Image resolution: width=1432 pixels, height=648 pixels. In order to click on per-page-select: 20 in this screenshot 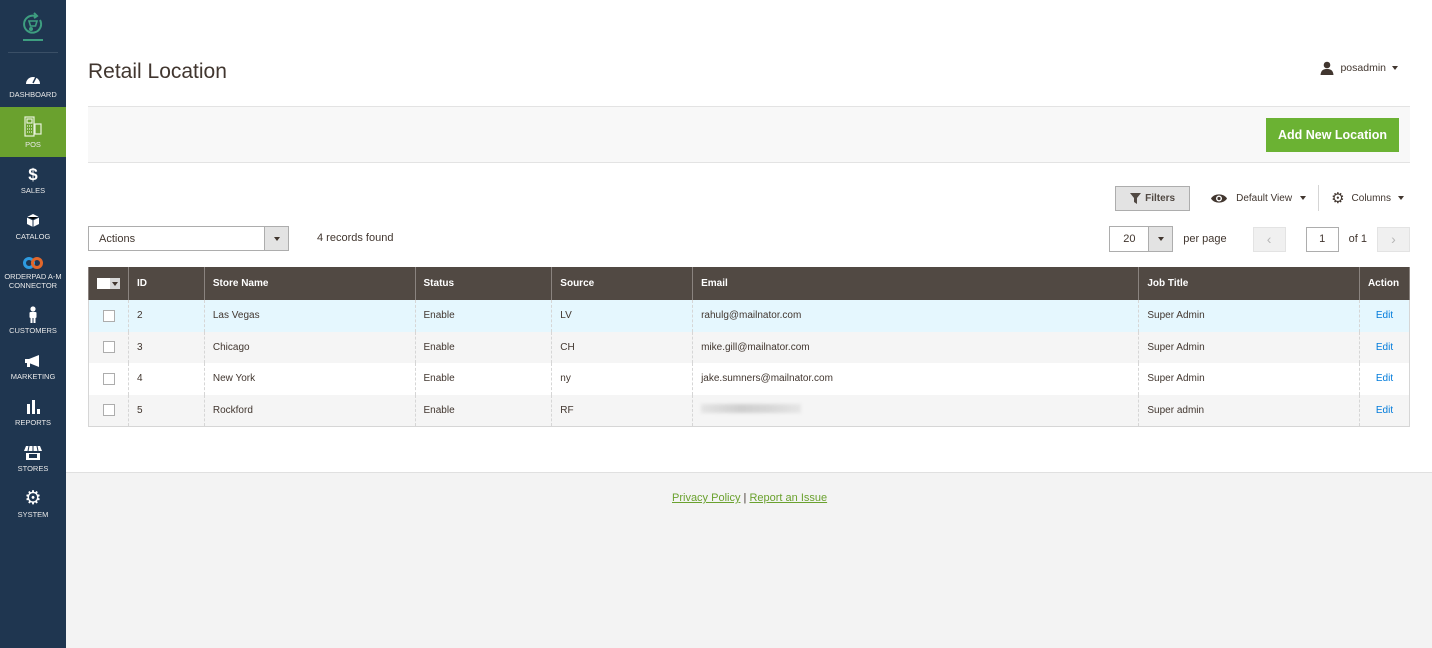, I will do `click(1141, 239)`.